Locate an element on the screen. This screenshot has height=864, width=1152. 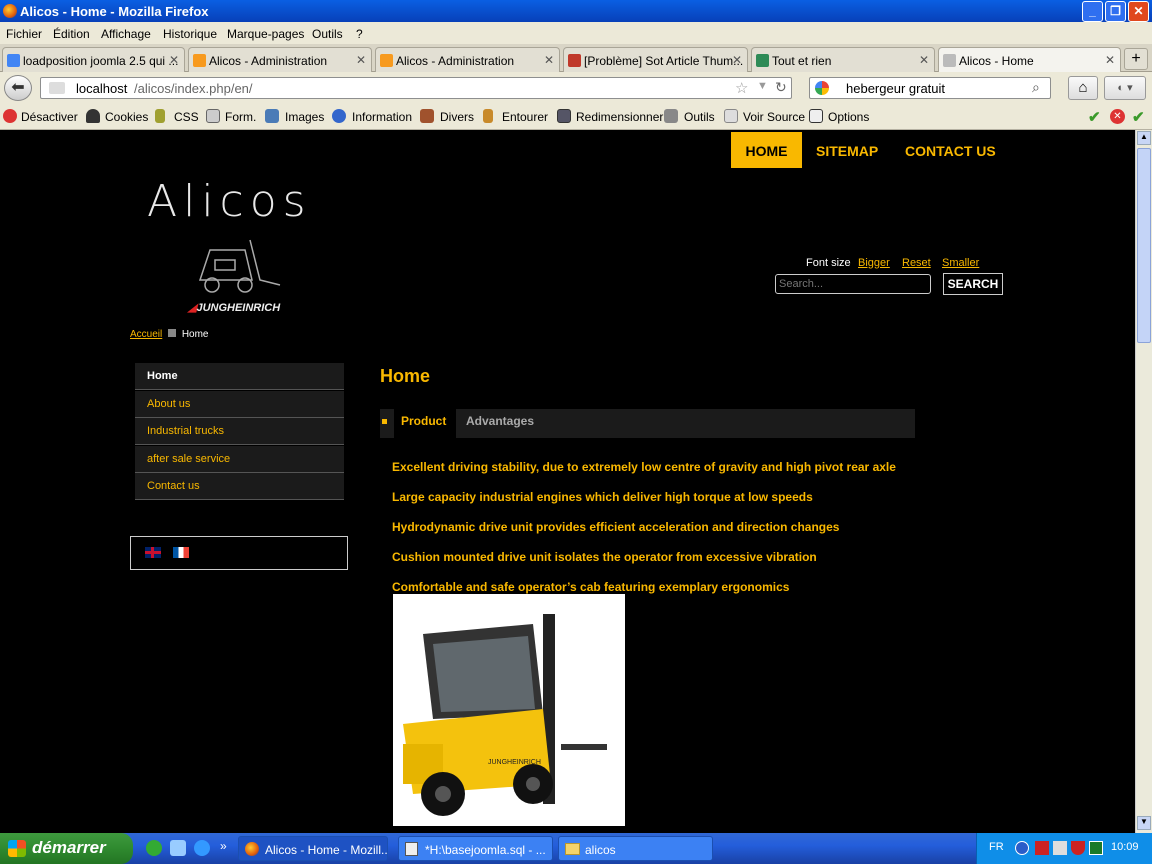
font-smaller-link: Smaller is located at coordinates (960, 263).